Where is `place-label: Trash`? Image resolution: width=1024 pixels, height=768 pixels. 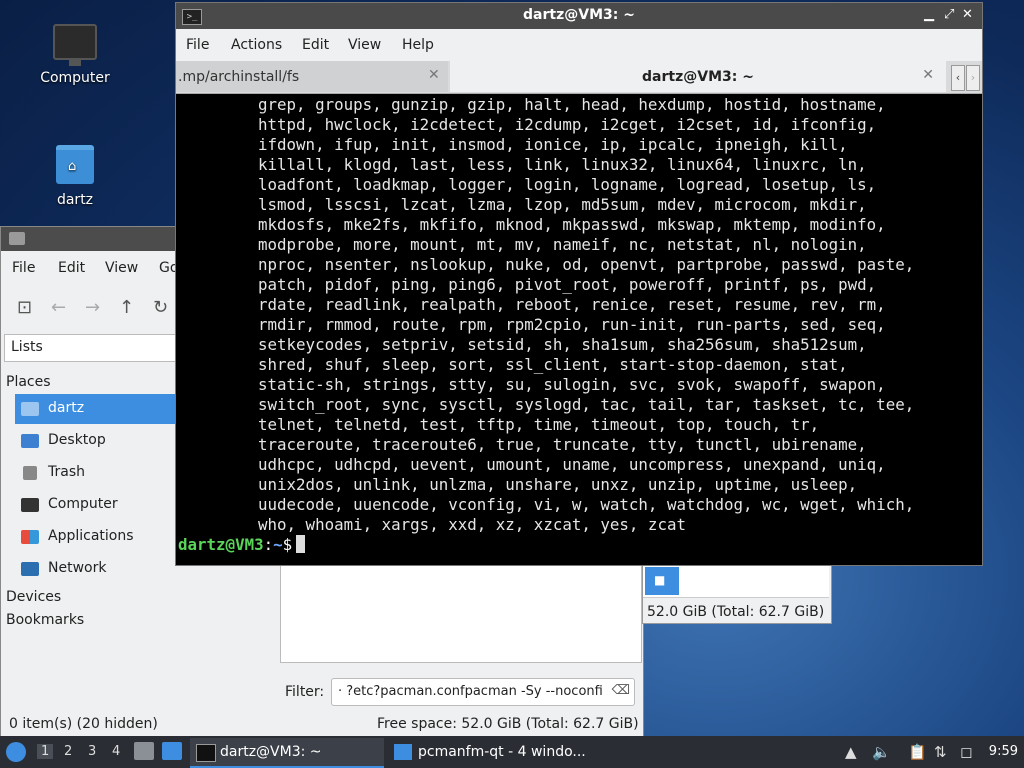 place-label: Trash is located at coordinates (66, 472).